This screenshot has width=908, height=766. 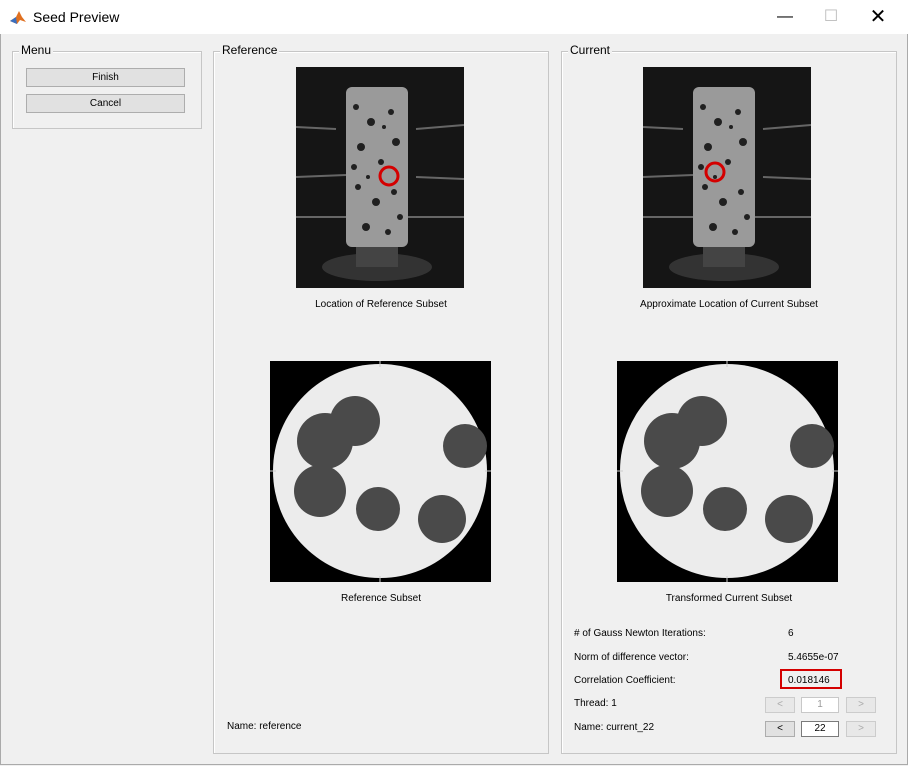 What do you see at coordinates (380, 471) in the screenshot?
I see `reference-subset-image` at bounding box center [380, 471].